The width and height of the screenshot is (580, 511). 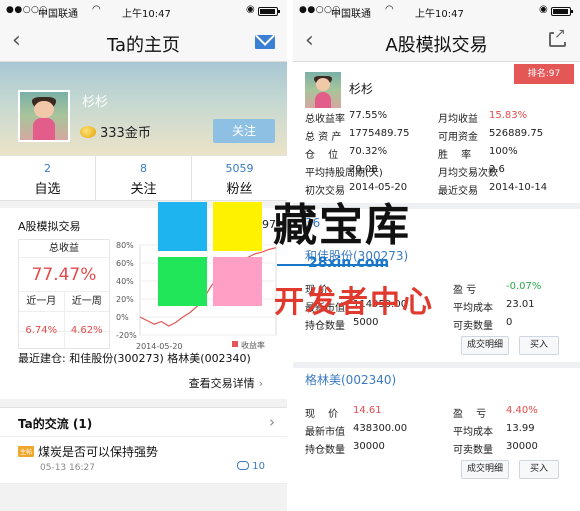 I want to click on market-value: 438300.00, so click(x=380, y=428).